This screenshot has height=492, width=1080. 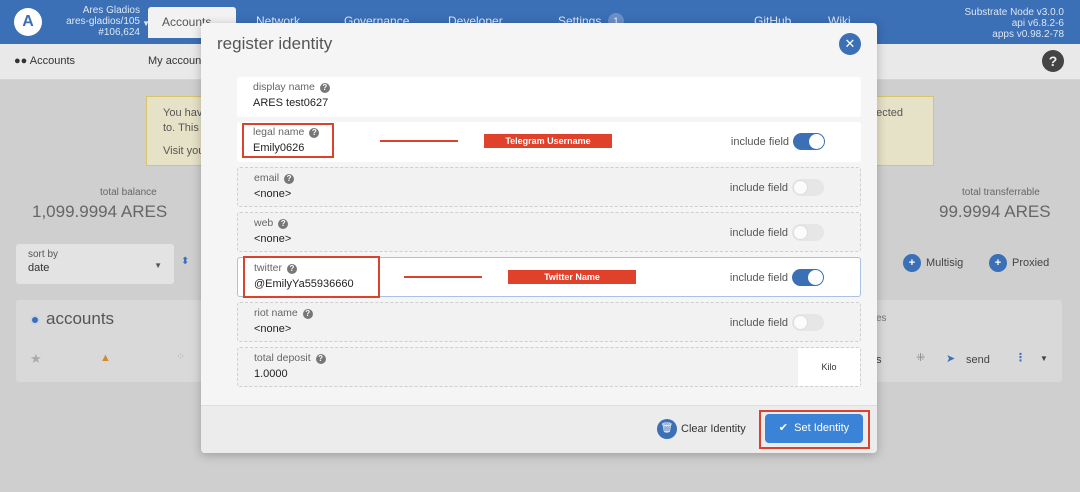 What do you see at coordinates (1037, 23) in the screenshot?
I see `api-version: api v6.8.2-6` at bounding box center [1037, 23].